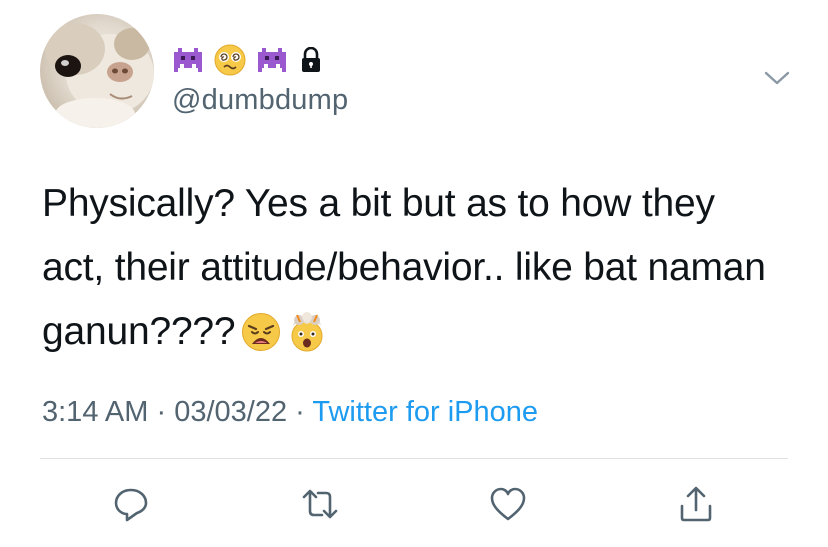  I want to click on share-icon, so click(696, 504).